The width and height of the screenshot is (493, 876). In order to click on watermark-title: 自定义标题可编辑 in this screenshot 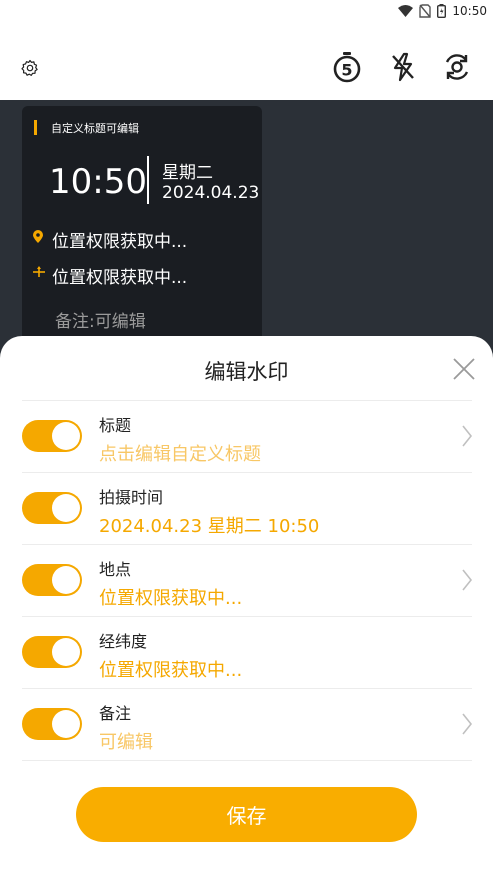, I will do `click(95, 128)`.